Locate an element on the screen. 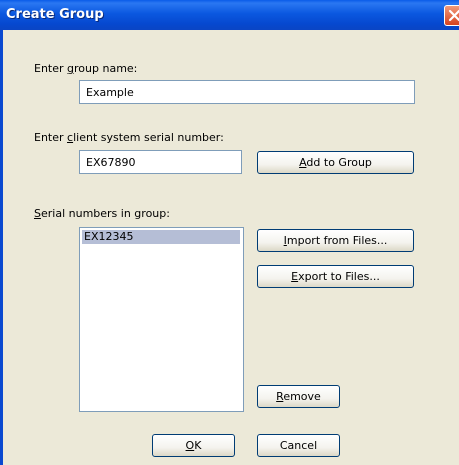 This screenshot has width=459, height=465. serials-listbox: EX12345 is located at coordinates (161, 319).